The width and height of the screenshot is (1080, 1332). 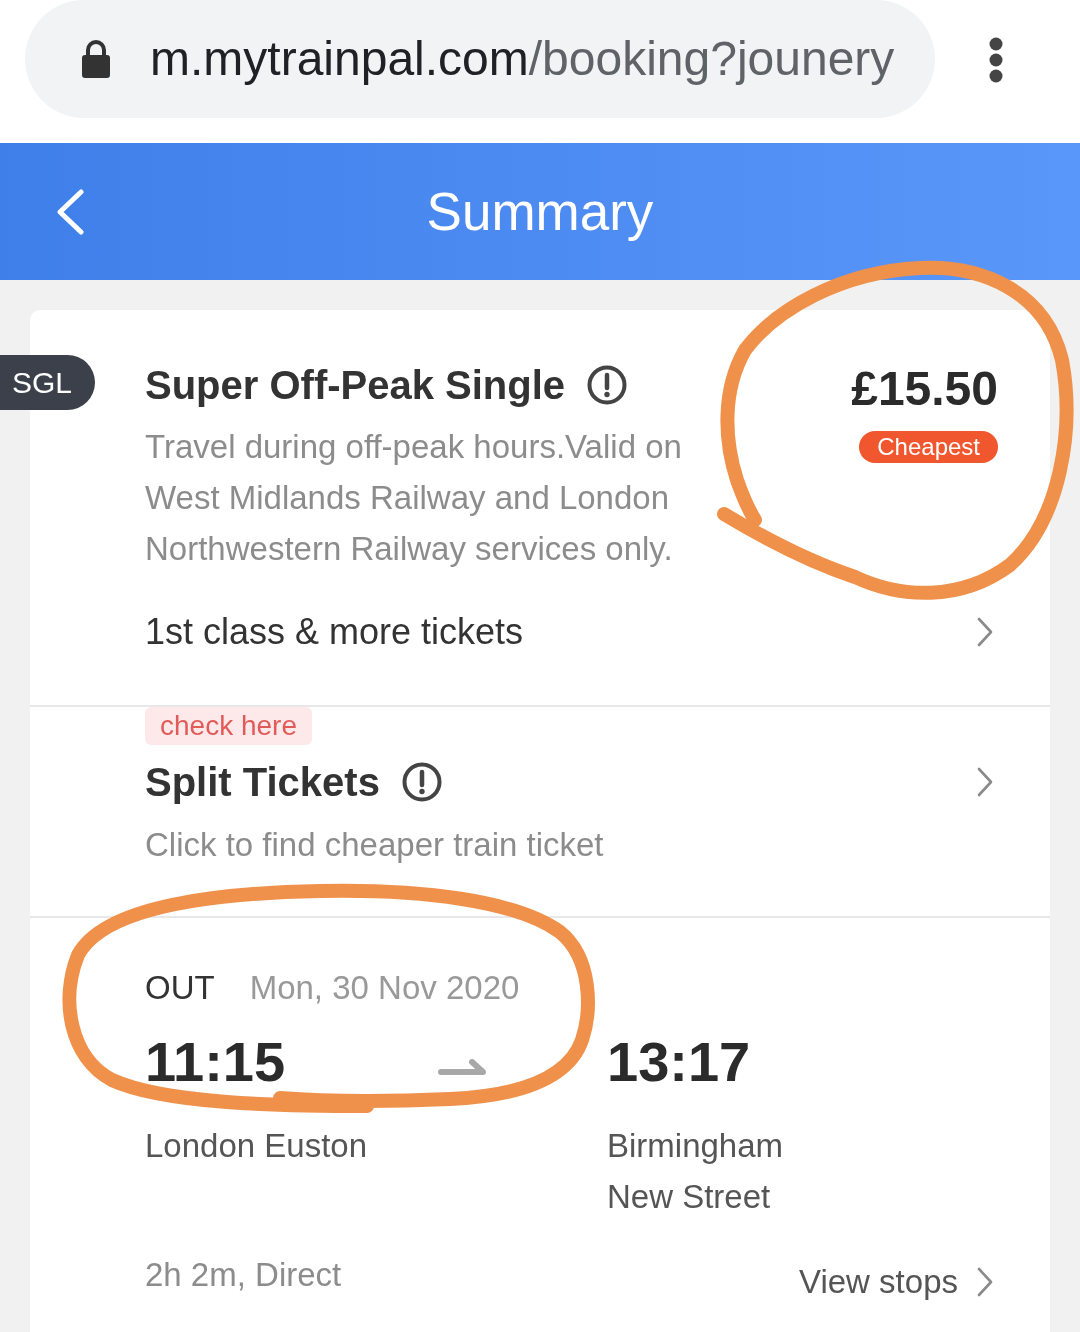 I want to click on direction-label: OUT, so click(x=180, y=988).